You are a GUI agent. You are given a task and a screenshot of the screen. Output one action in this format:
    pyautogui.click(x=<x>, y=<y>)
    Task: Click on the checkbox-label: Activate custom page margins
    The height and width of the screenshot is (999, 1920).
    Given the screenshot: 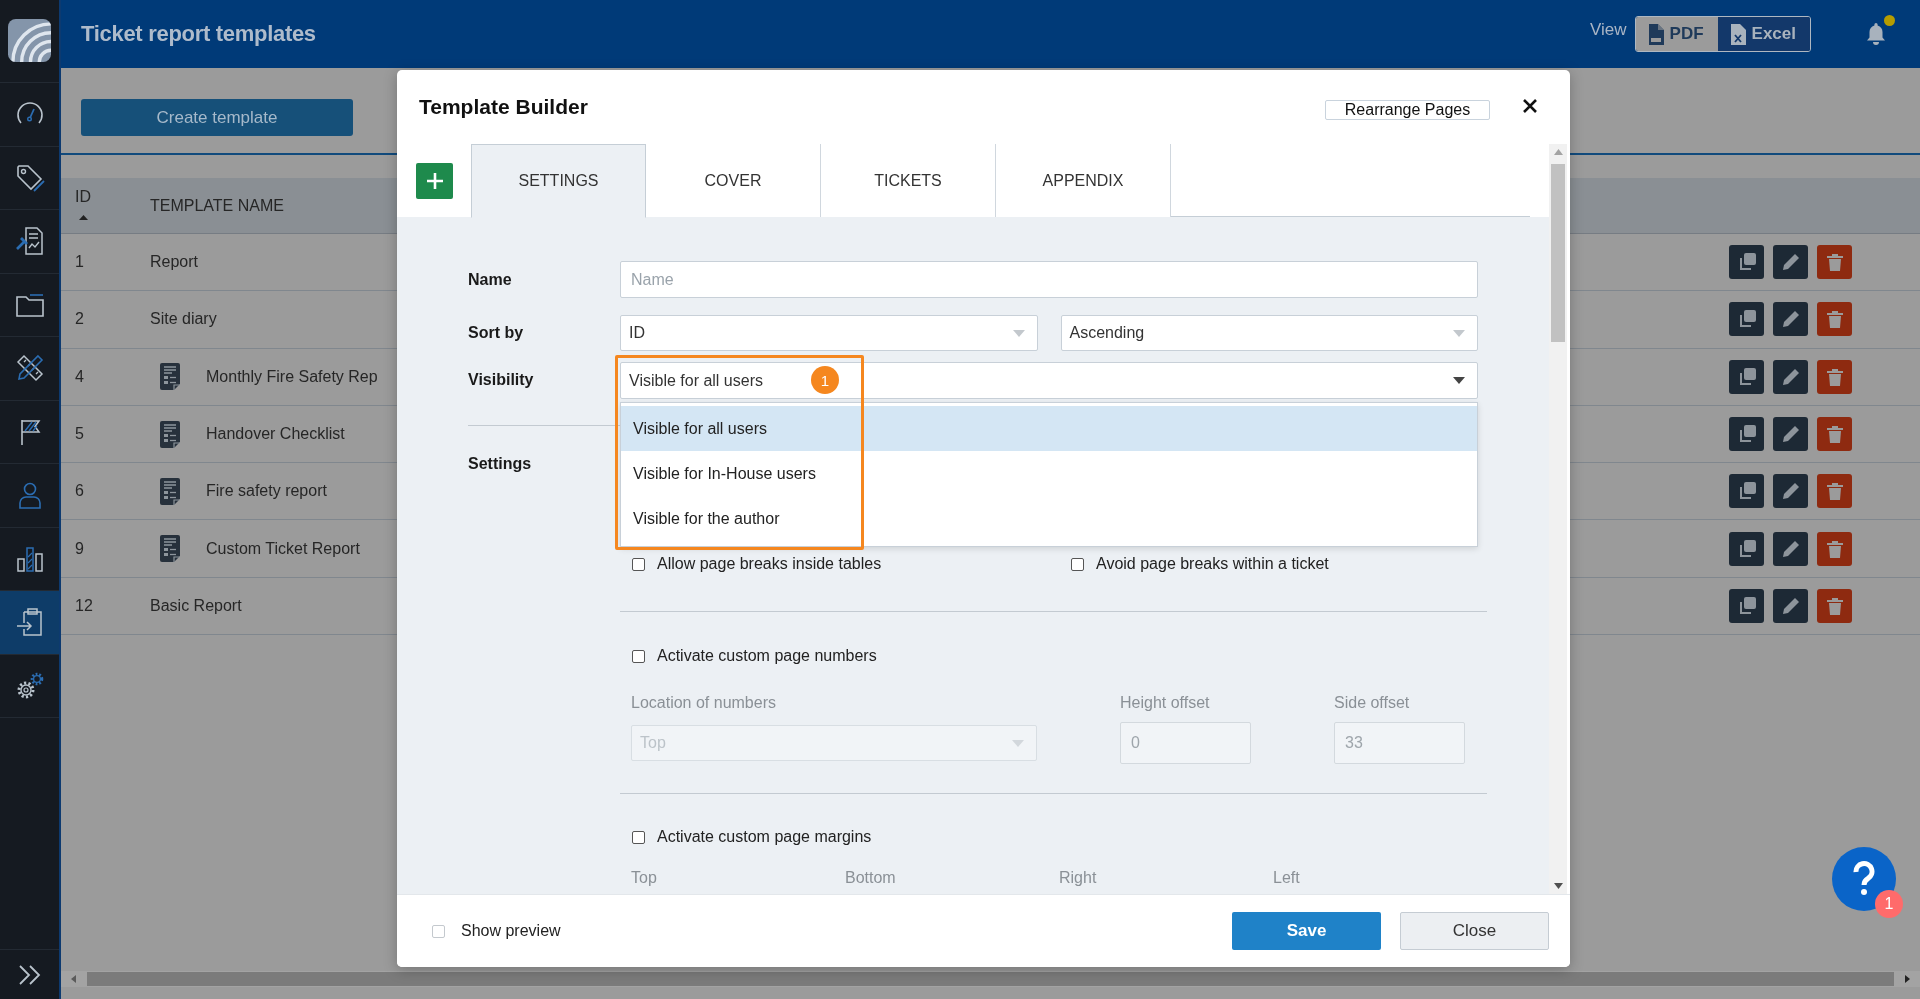 What is the action you would take?
    pyautogui.click(x=764, y=837)
    